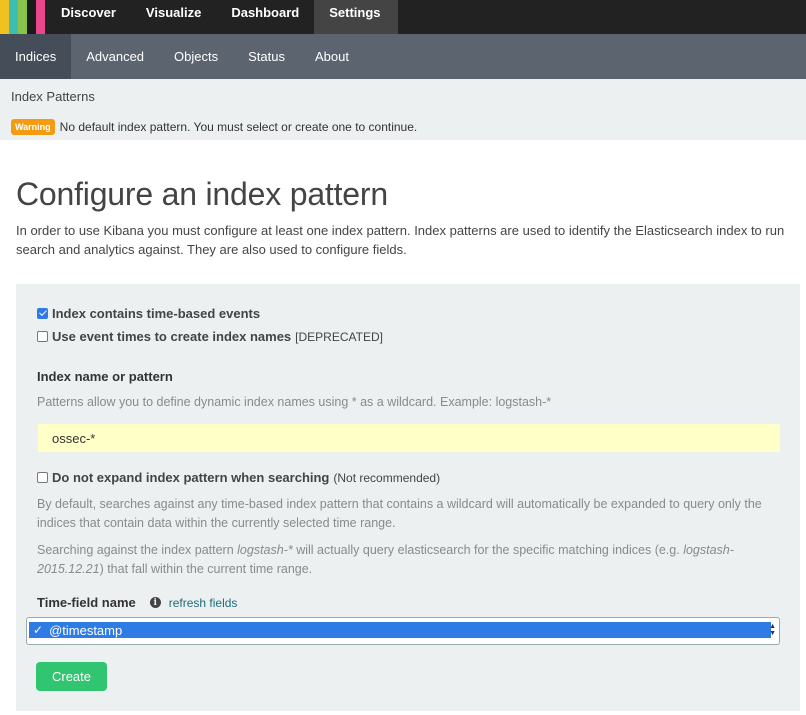 This screenshot has width=806, height=715. What do you see at coordinates (387, 477) in the screenshot?
I see `not-recommended-note: (Not recommended)` at bounding box center [387, 477].